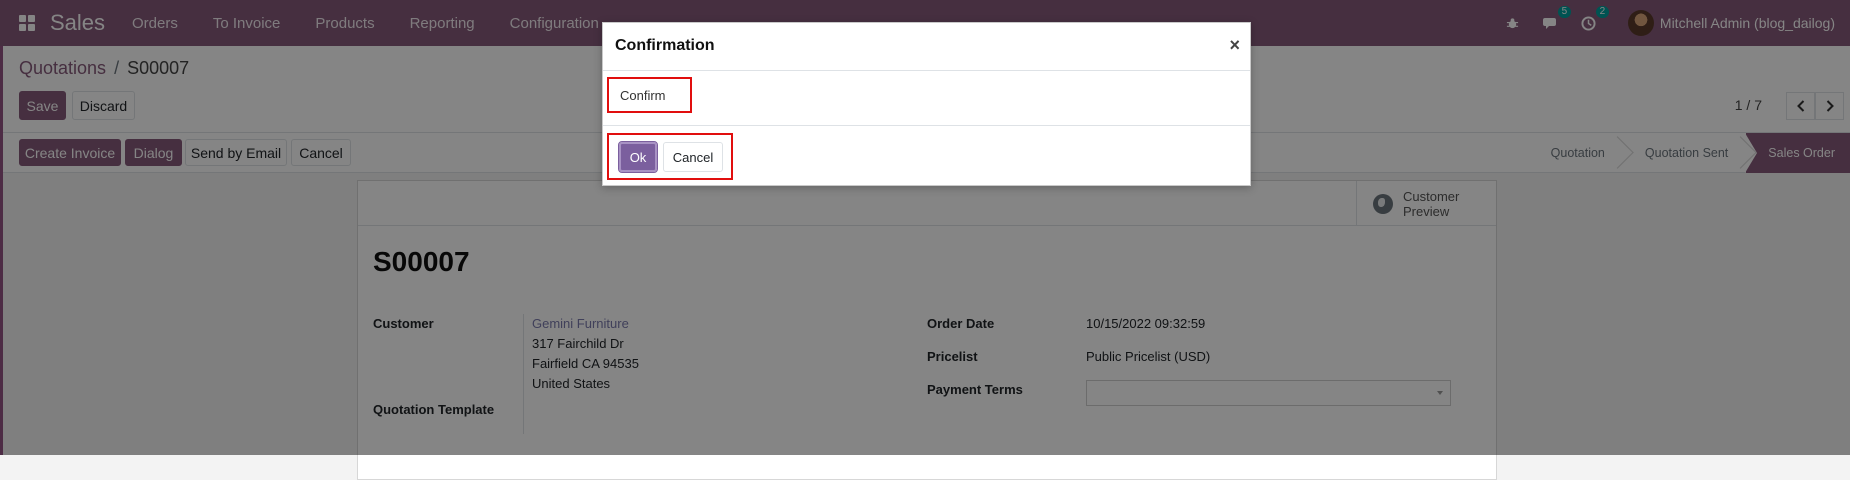 The height and width of the screenshot is (480, 1850). I want to click on dialog-footer: Ok Cancel, so click(926, 156).